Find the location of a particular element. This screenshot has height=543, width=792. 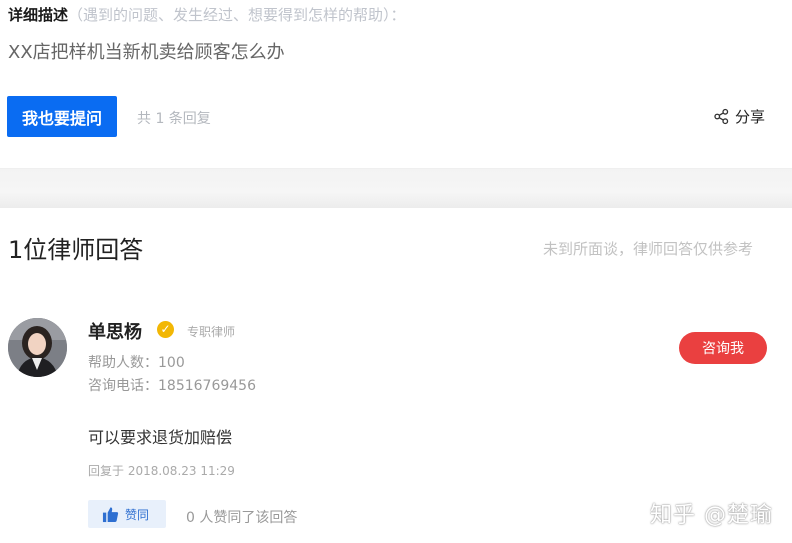

help-count: 帮助人数：100 is located at coordinates (136, 363).